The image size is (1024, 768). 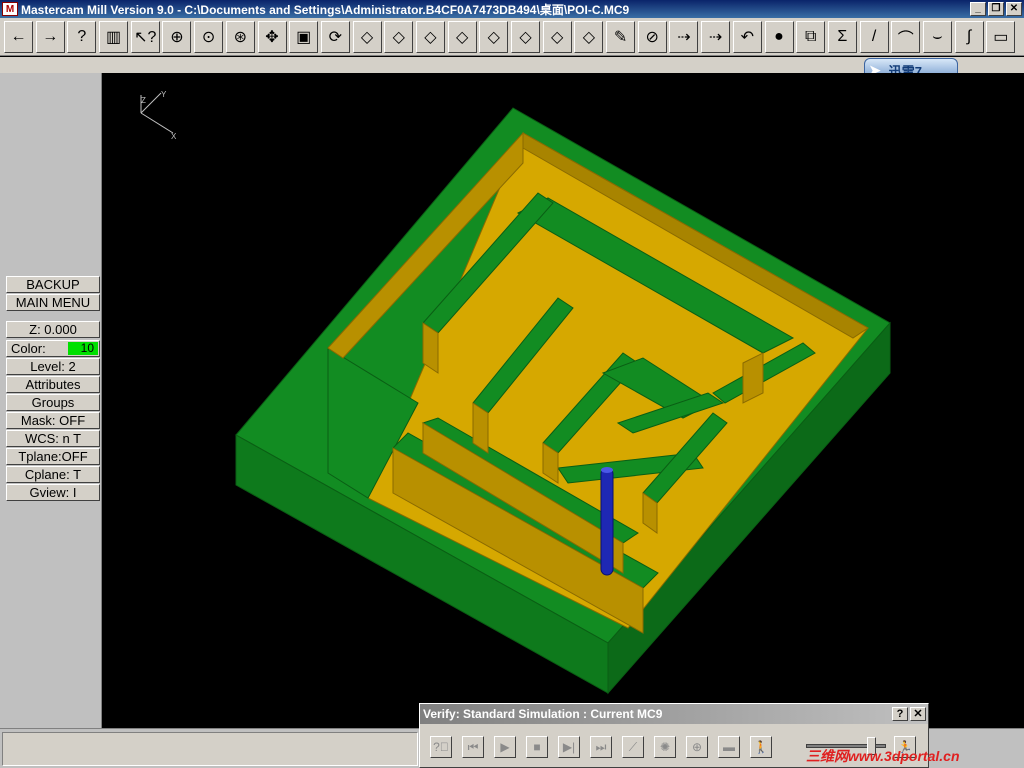 I want to click on operations-button: ⇢, so click(x=716, y=36).